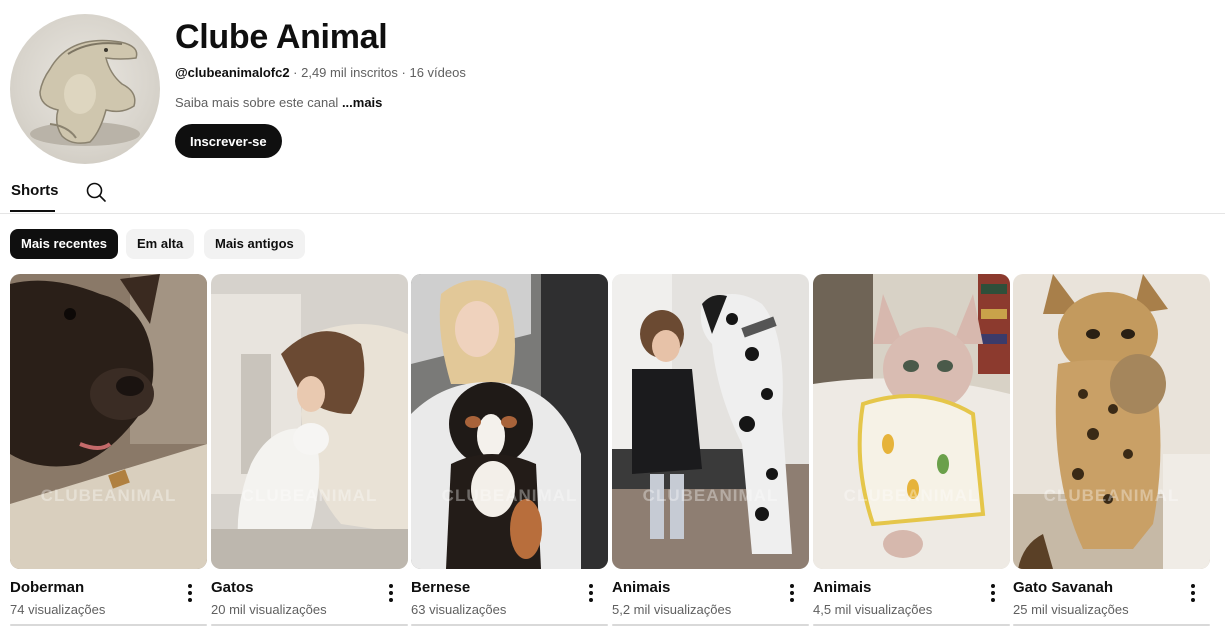 This screenshot has width=1225, height=626. I want to click on sphynx-cat-image, so click(911, 421).